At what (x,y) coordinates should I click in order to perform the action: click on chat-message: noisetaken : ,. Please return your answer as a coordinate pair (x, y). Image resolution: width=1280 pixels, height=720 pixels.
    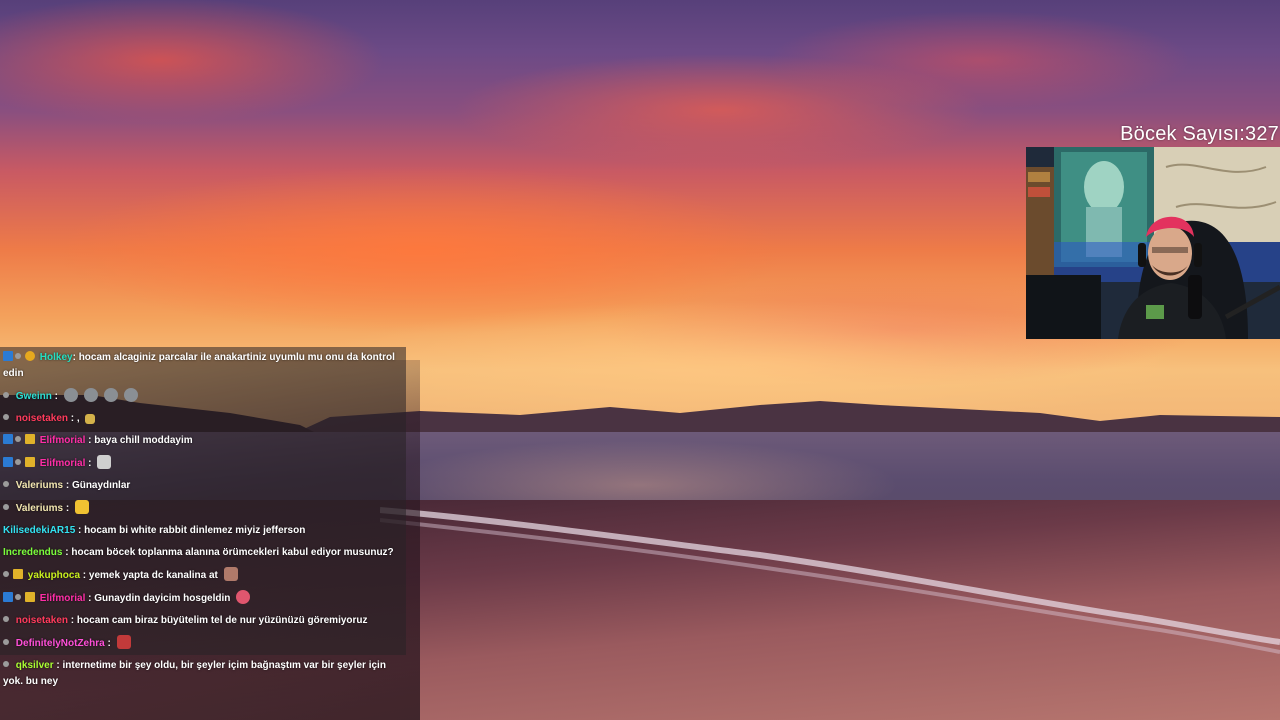
    Looking at the image, I should click on (203, 419).